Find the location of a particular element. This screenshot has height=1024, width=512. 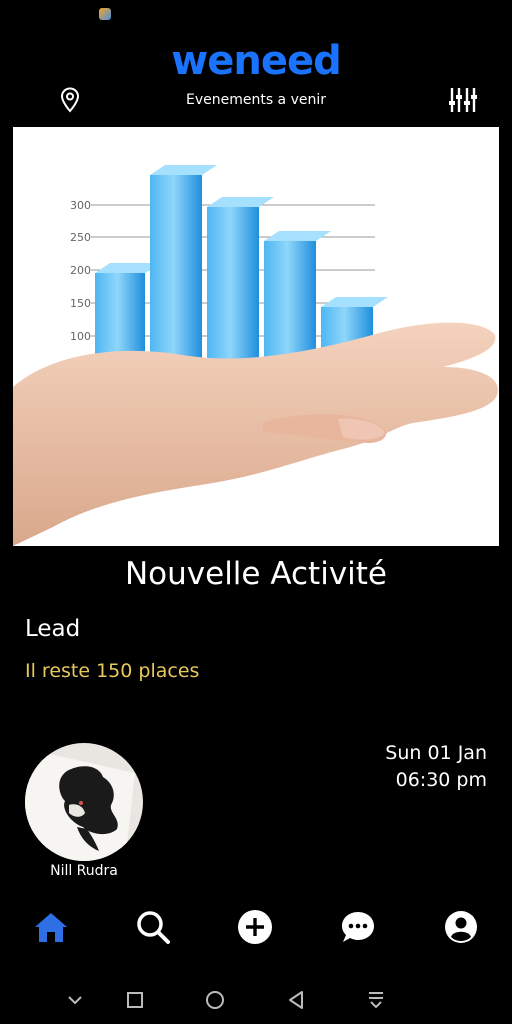

chart-tick-label: 300 is located at coordinates (80, 205).